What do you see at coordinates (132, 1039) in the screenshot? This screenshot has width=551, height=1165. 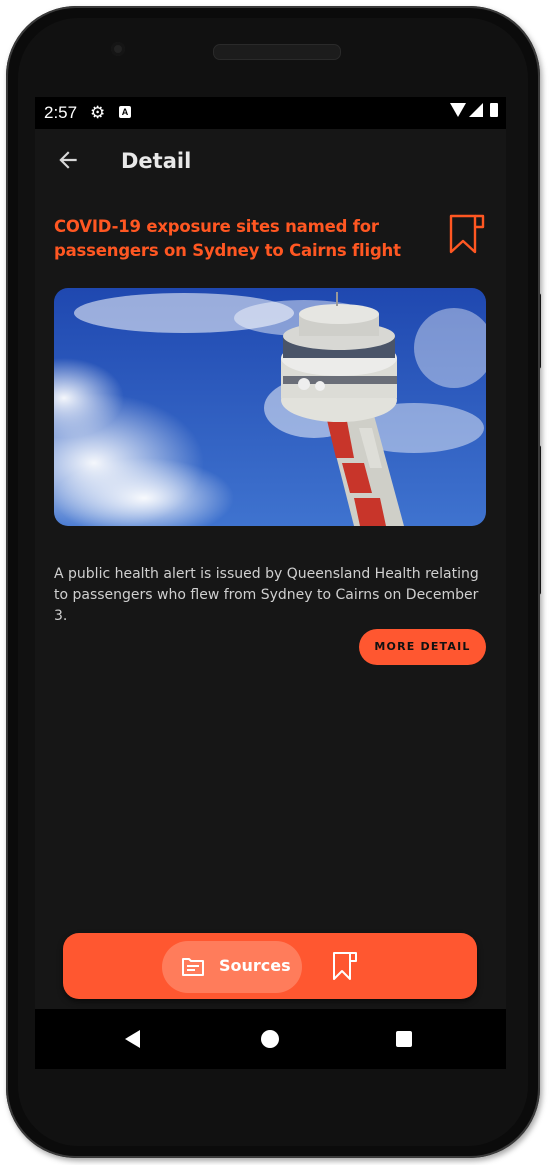 I see `system-back-icon` at bounding box center [132, 1039].